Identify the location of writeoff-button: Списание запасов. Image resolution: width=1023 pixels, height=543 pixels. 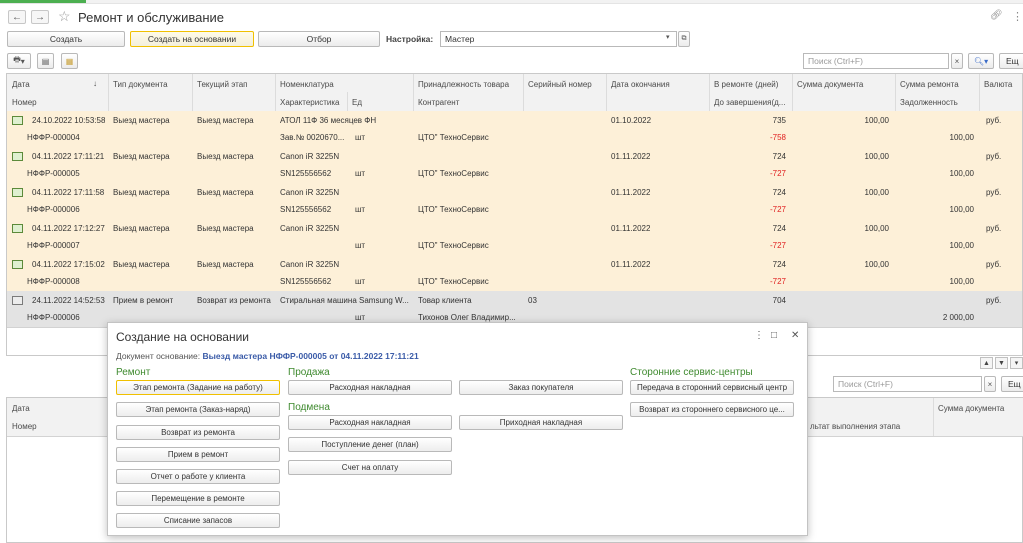
(198, 520).